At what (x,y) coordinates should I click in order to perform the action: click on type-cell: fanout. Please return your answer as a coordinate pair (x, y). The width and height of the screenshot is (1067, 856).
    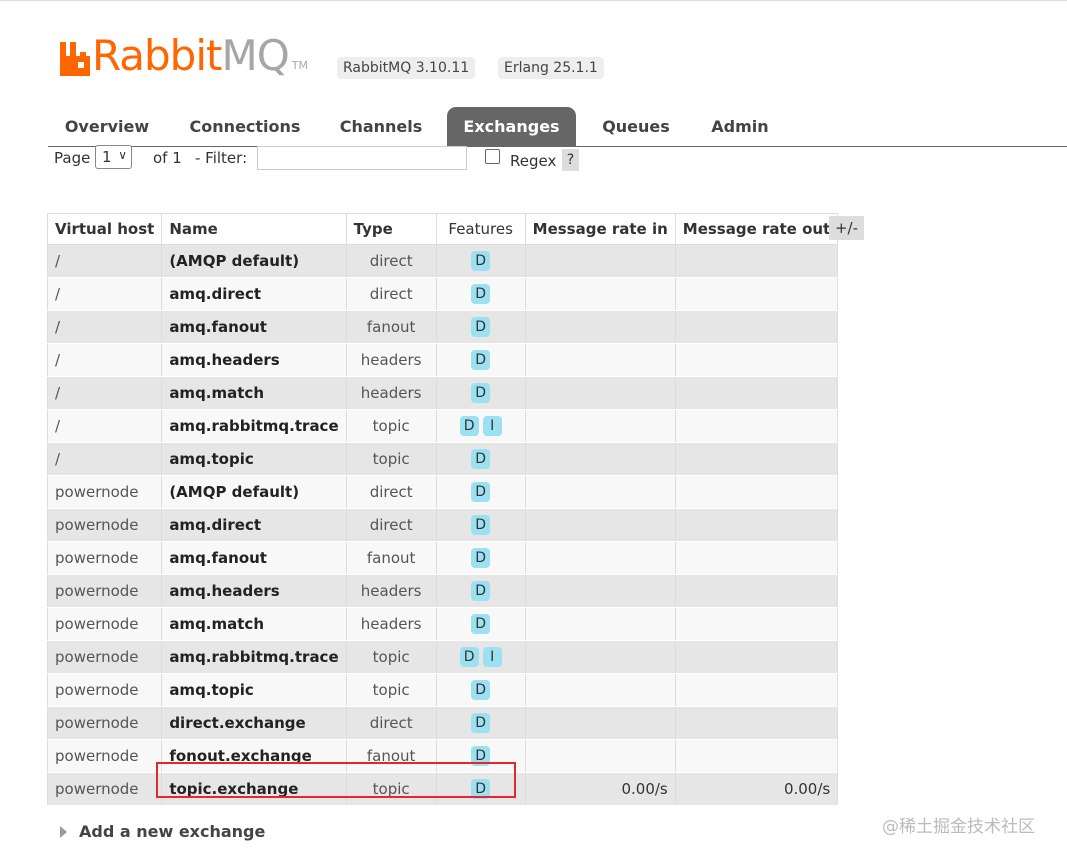
    Looking at the image, I should click on (391, 756).